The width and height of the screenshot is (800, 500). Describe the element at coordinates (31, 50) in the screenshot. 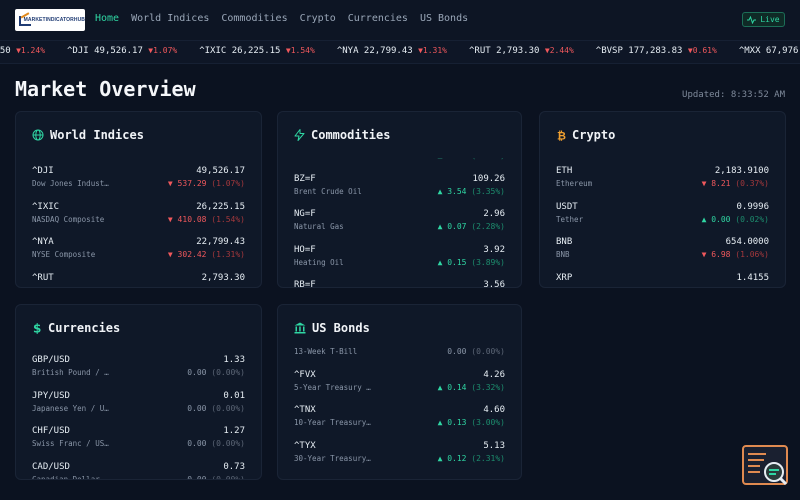

I see `ticker-change: ▼1.24%` at that location.